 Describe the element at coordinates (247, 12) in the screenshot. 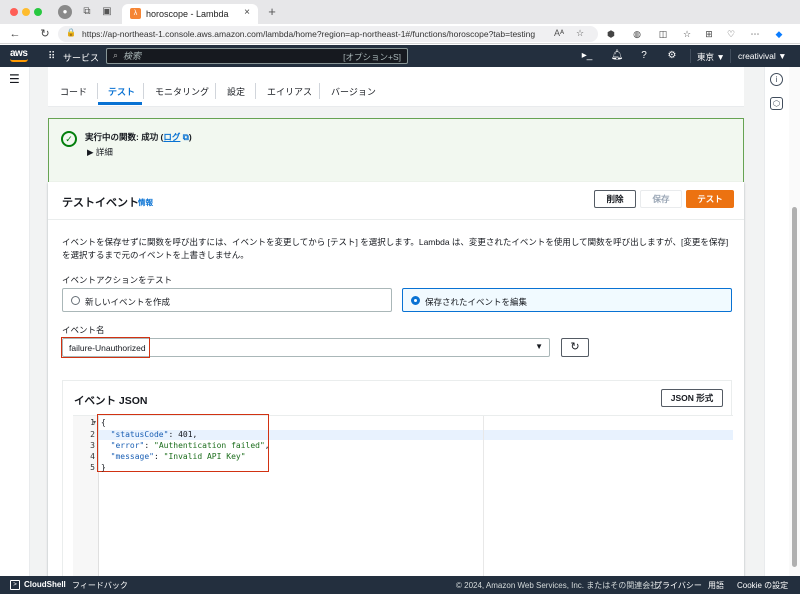

I see `close-tab-icon: ×` at that location.